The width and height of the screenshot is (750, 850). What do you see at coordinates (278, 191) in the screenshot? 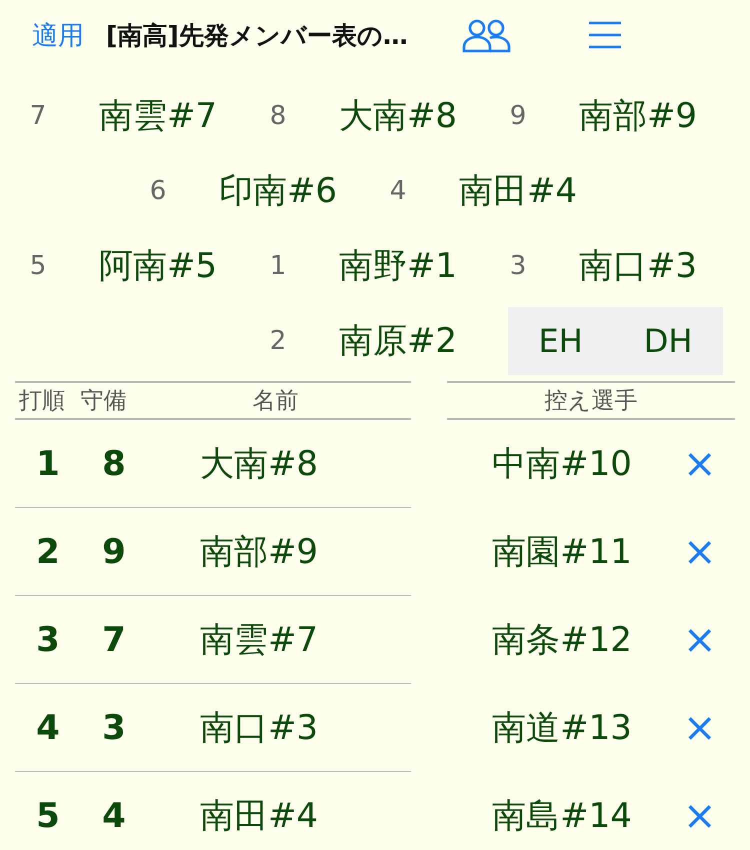
I see `player-name: 印南#6` at bounding box center [278, 191].